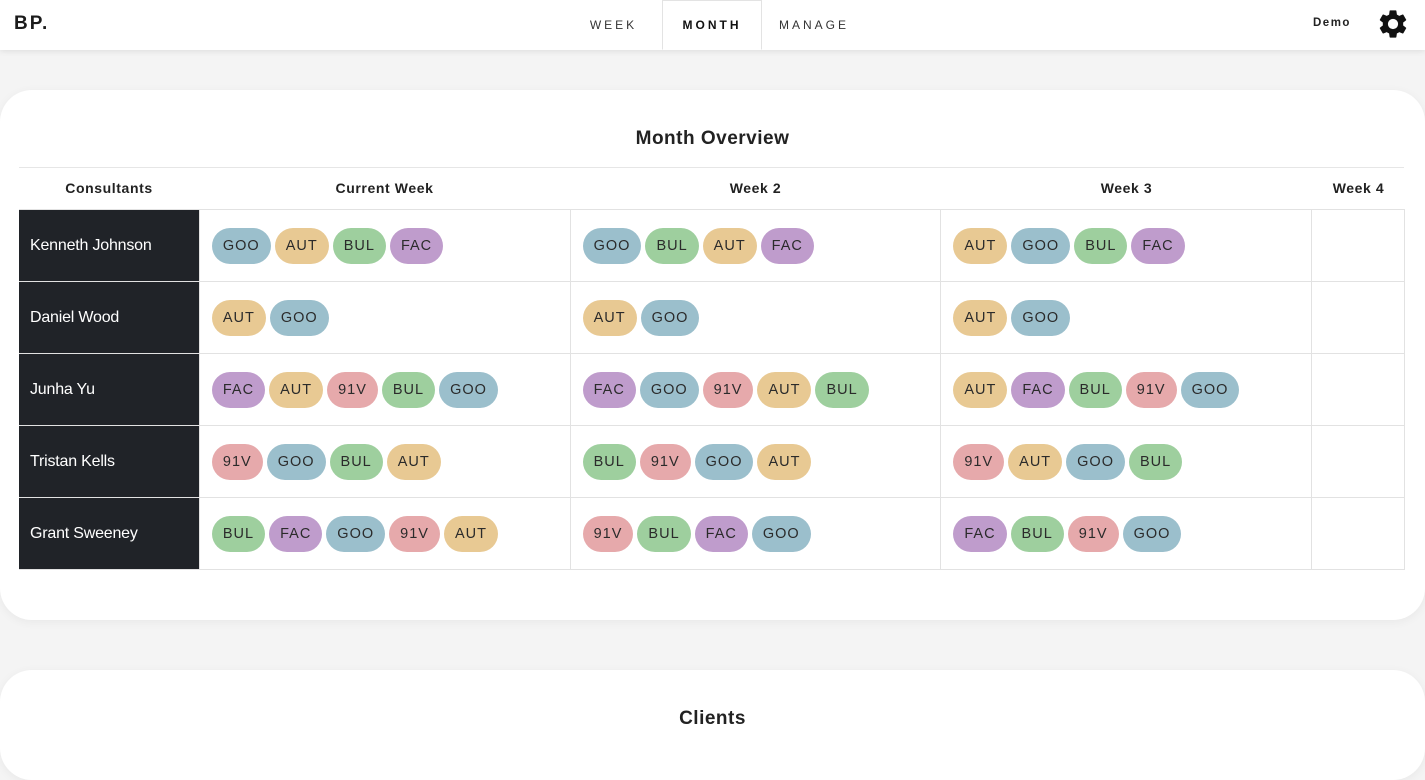  What do you see at coordinates (712, 25) in the screenshot?
I see `tab-month: MONTH` at bounding box center [712, 25].